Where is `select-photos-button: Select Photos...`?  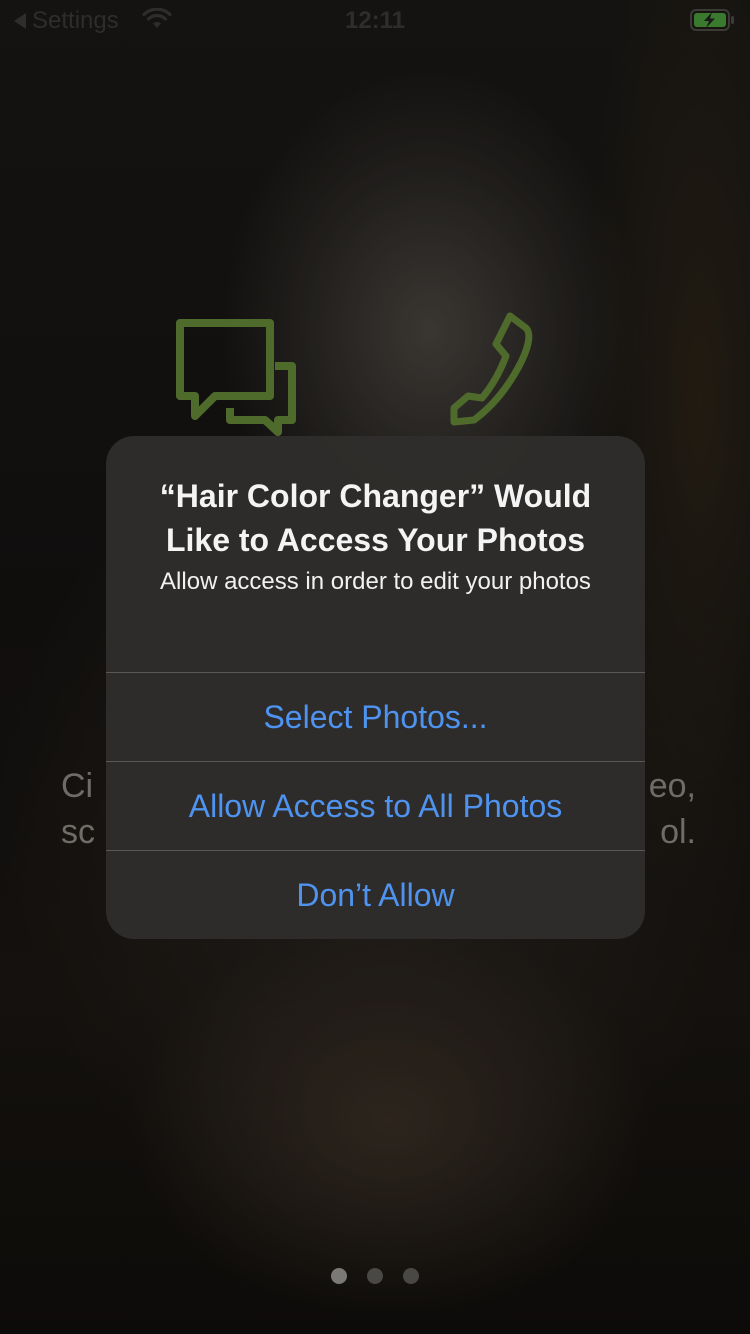 select-photos-button: Select Photos... is located at coordinates (375, 717).